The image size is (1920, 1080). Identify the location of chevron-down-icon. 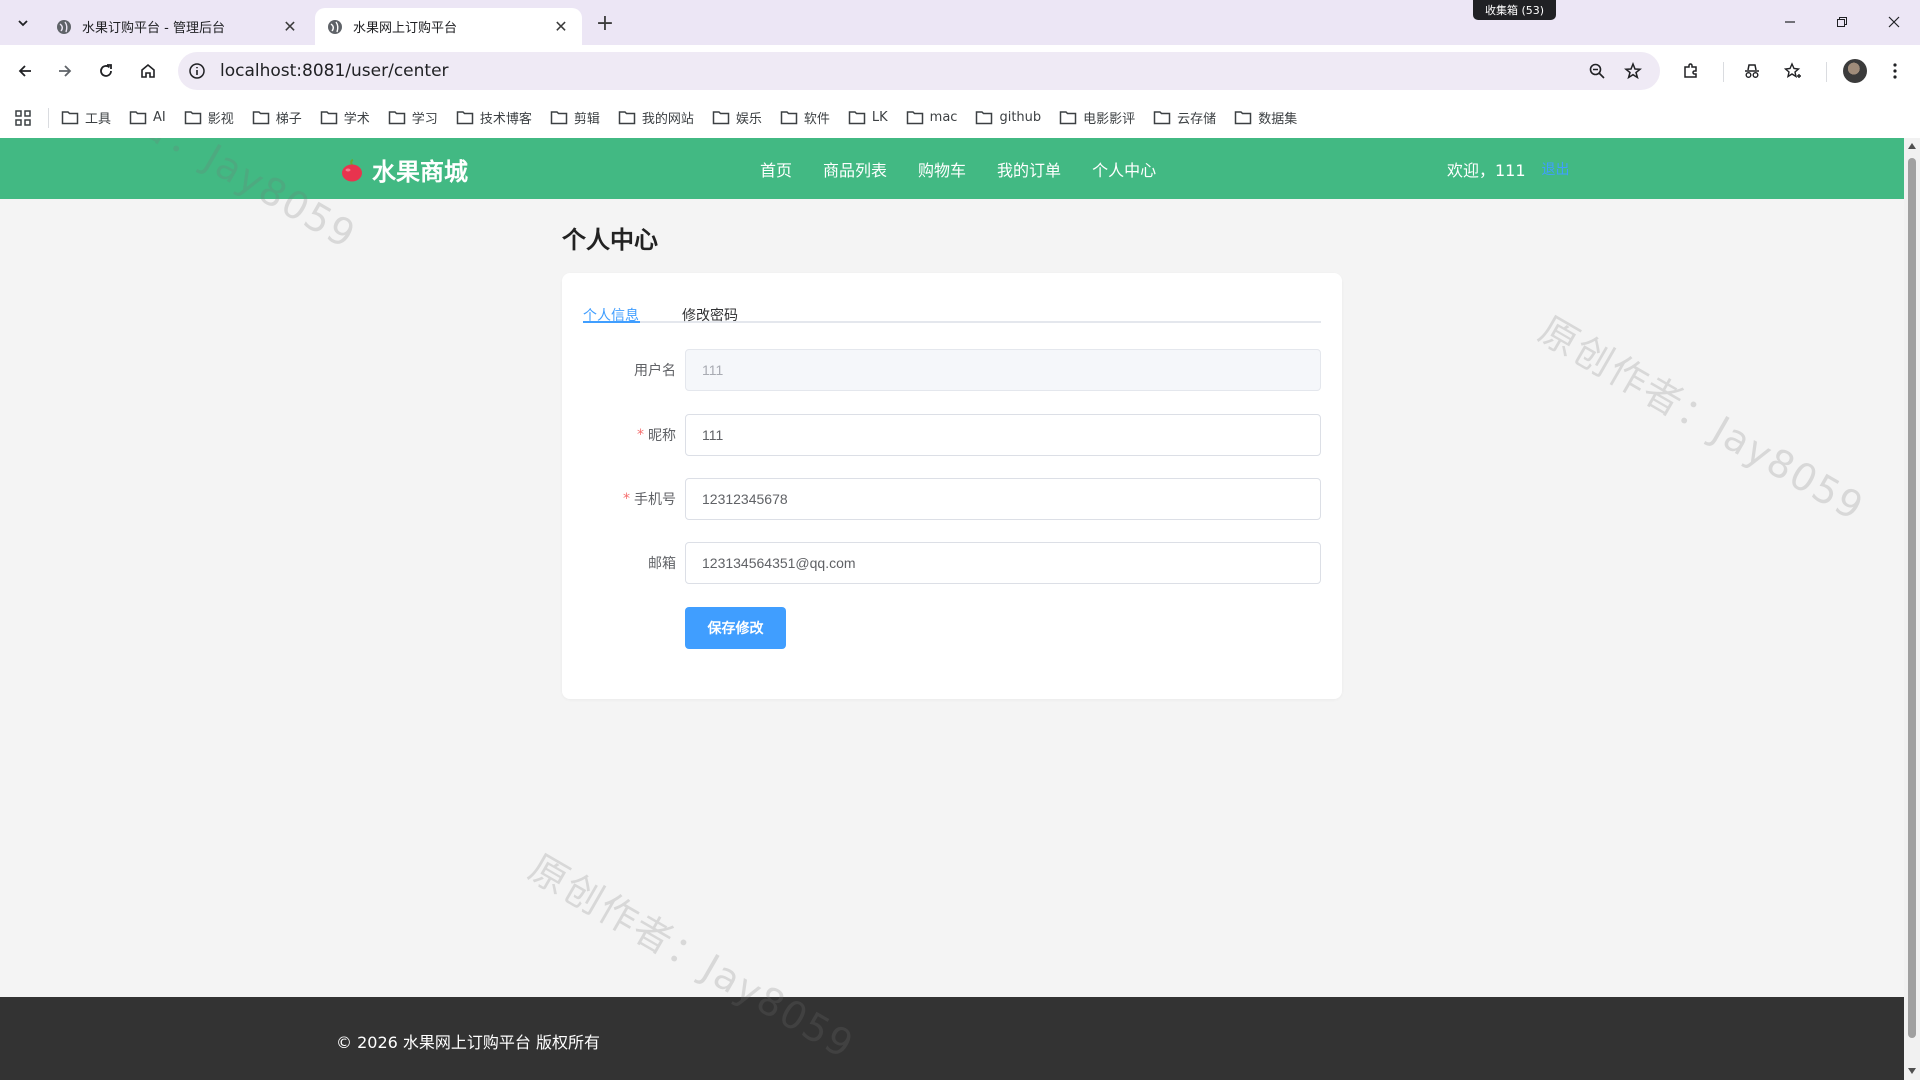
(23, 23).